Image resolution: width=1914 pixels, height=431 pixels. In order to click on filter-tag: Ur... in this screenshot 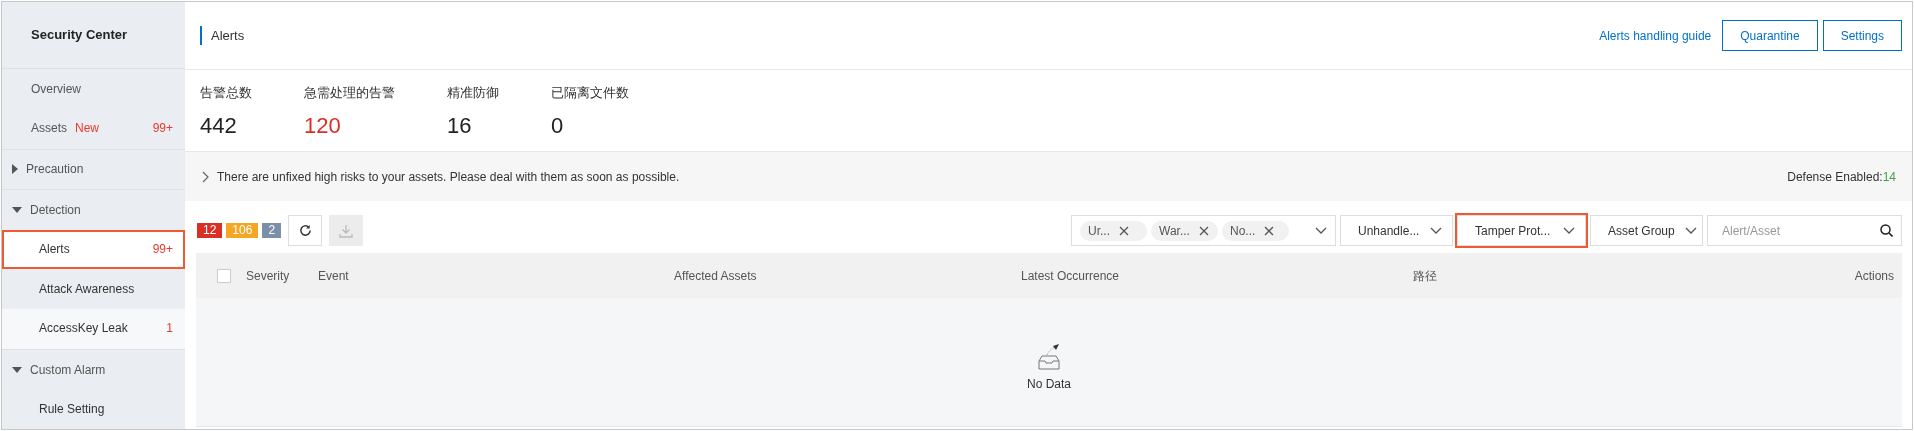, I will do `click(1113, 230)`.